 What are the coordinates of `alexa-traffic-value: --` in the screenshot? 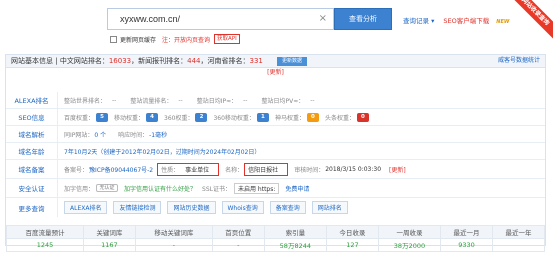 It's located at (180, 100).